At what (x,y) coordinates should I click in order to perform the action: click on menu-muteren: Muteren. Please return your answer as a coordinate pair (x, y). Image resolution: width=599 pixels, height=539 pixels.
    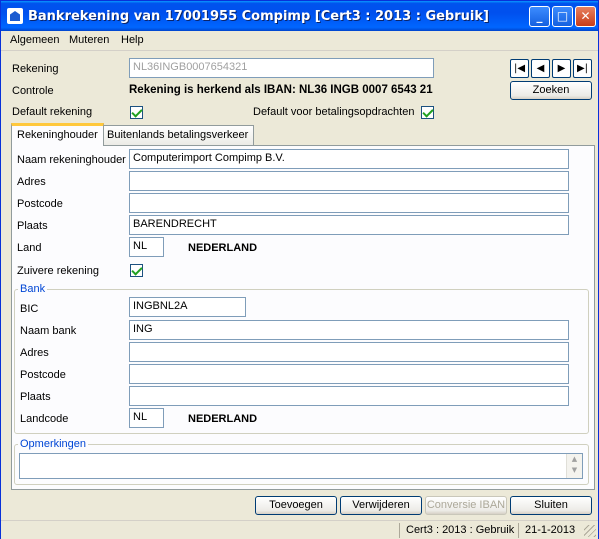
    Looking at the image, I should click on (89, 40).